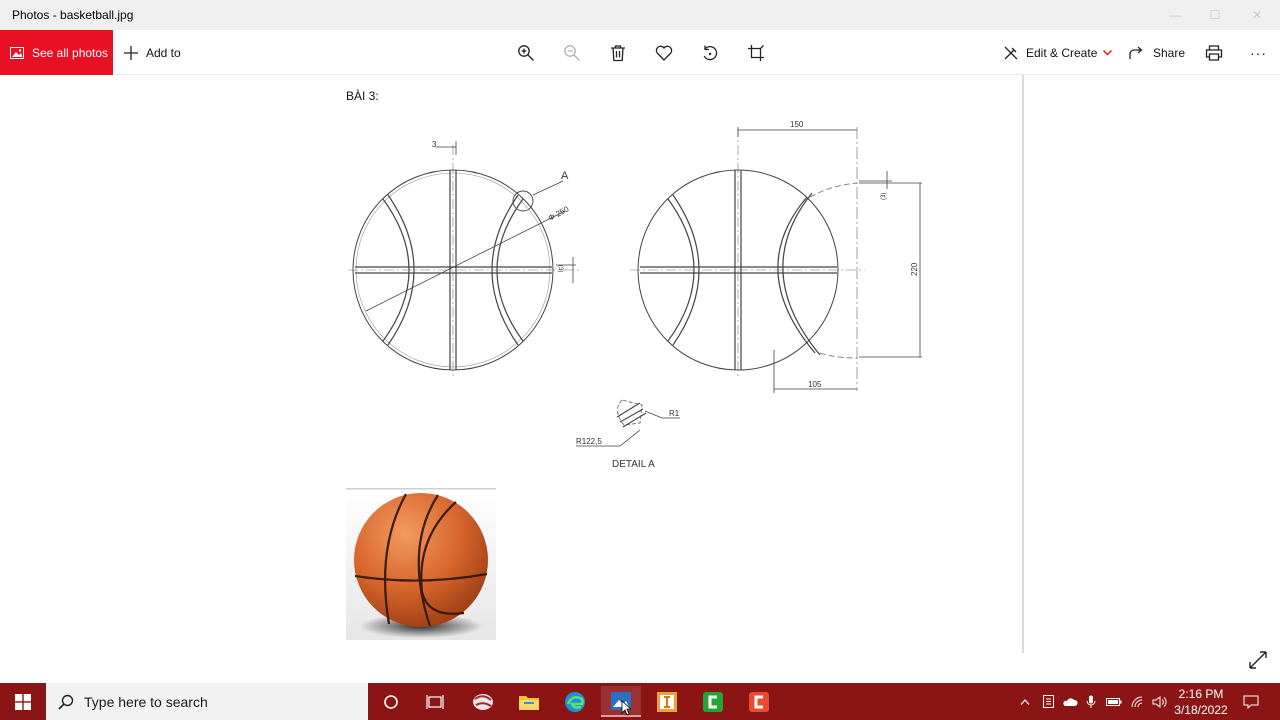 This screenshot has height=720, width=1280. I want to click on print-button, so click(1214, 53).